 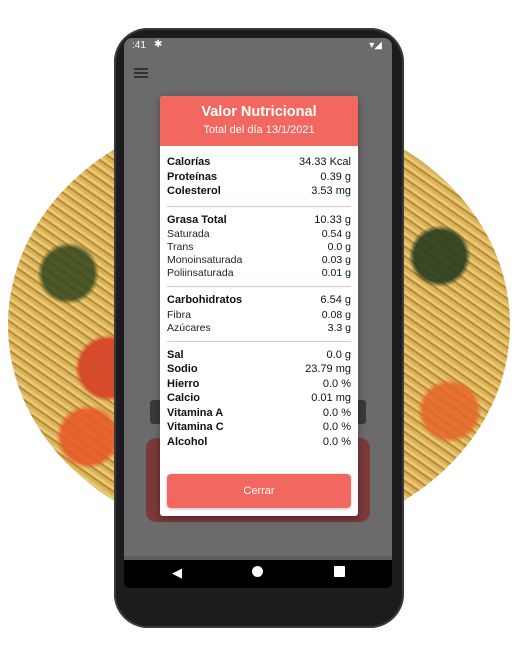 I want to click on nutrient-label: Trans, so click(x=180, y=247).